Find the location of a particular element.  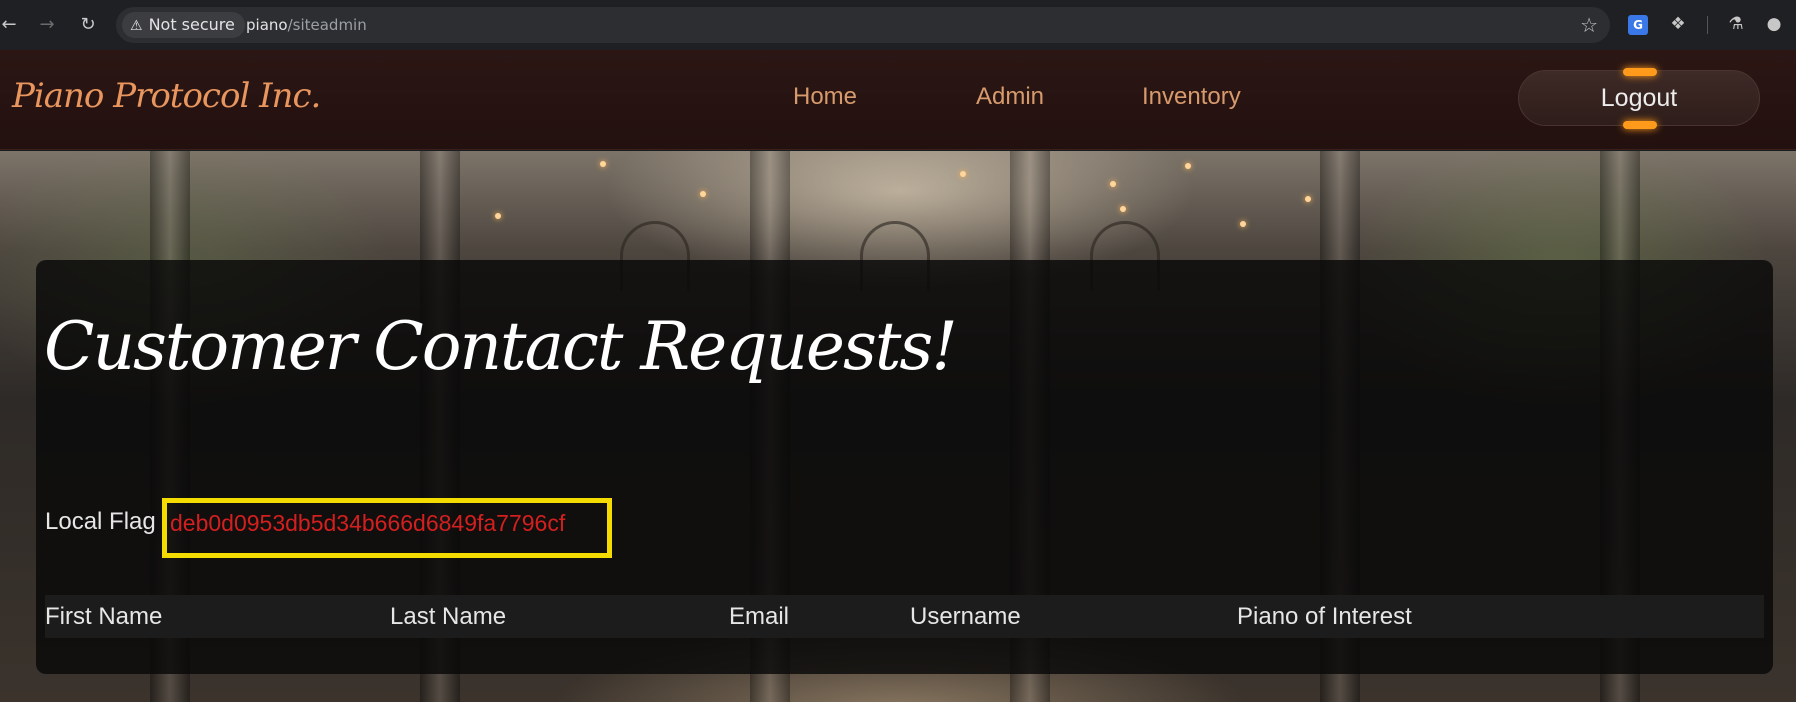

bookmark-star-icon: ☆ is located at coordinates (1589, 25).